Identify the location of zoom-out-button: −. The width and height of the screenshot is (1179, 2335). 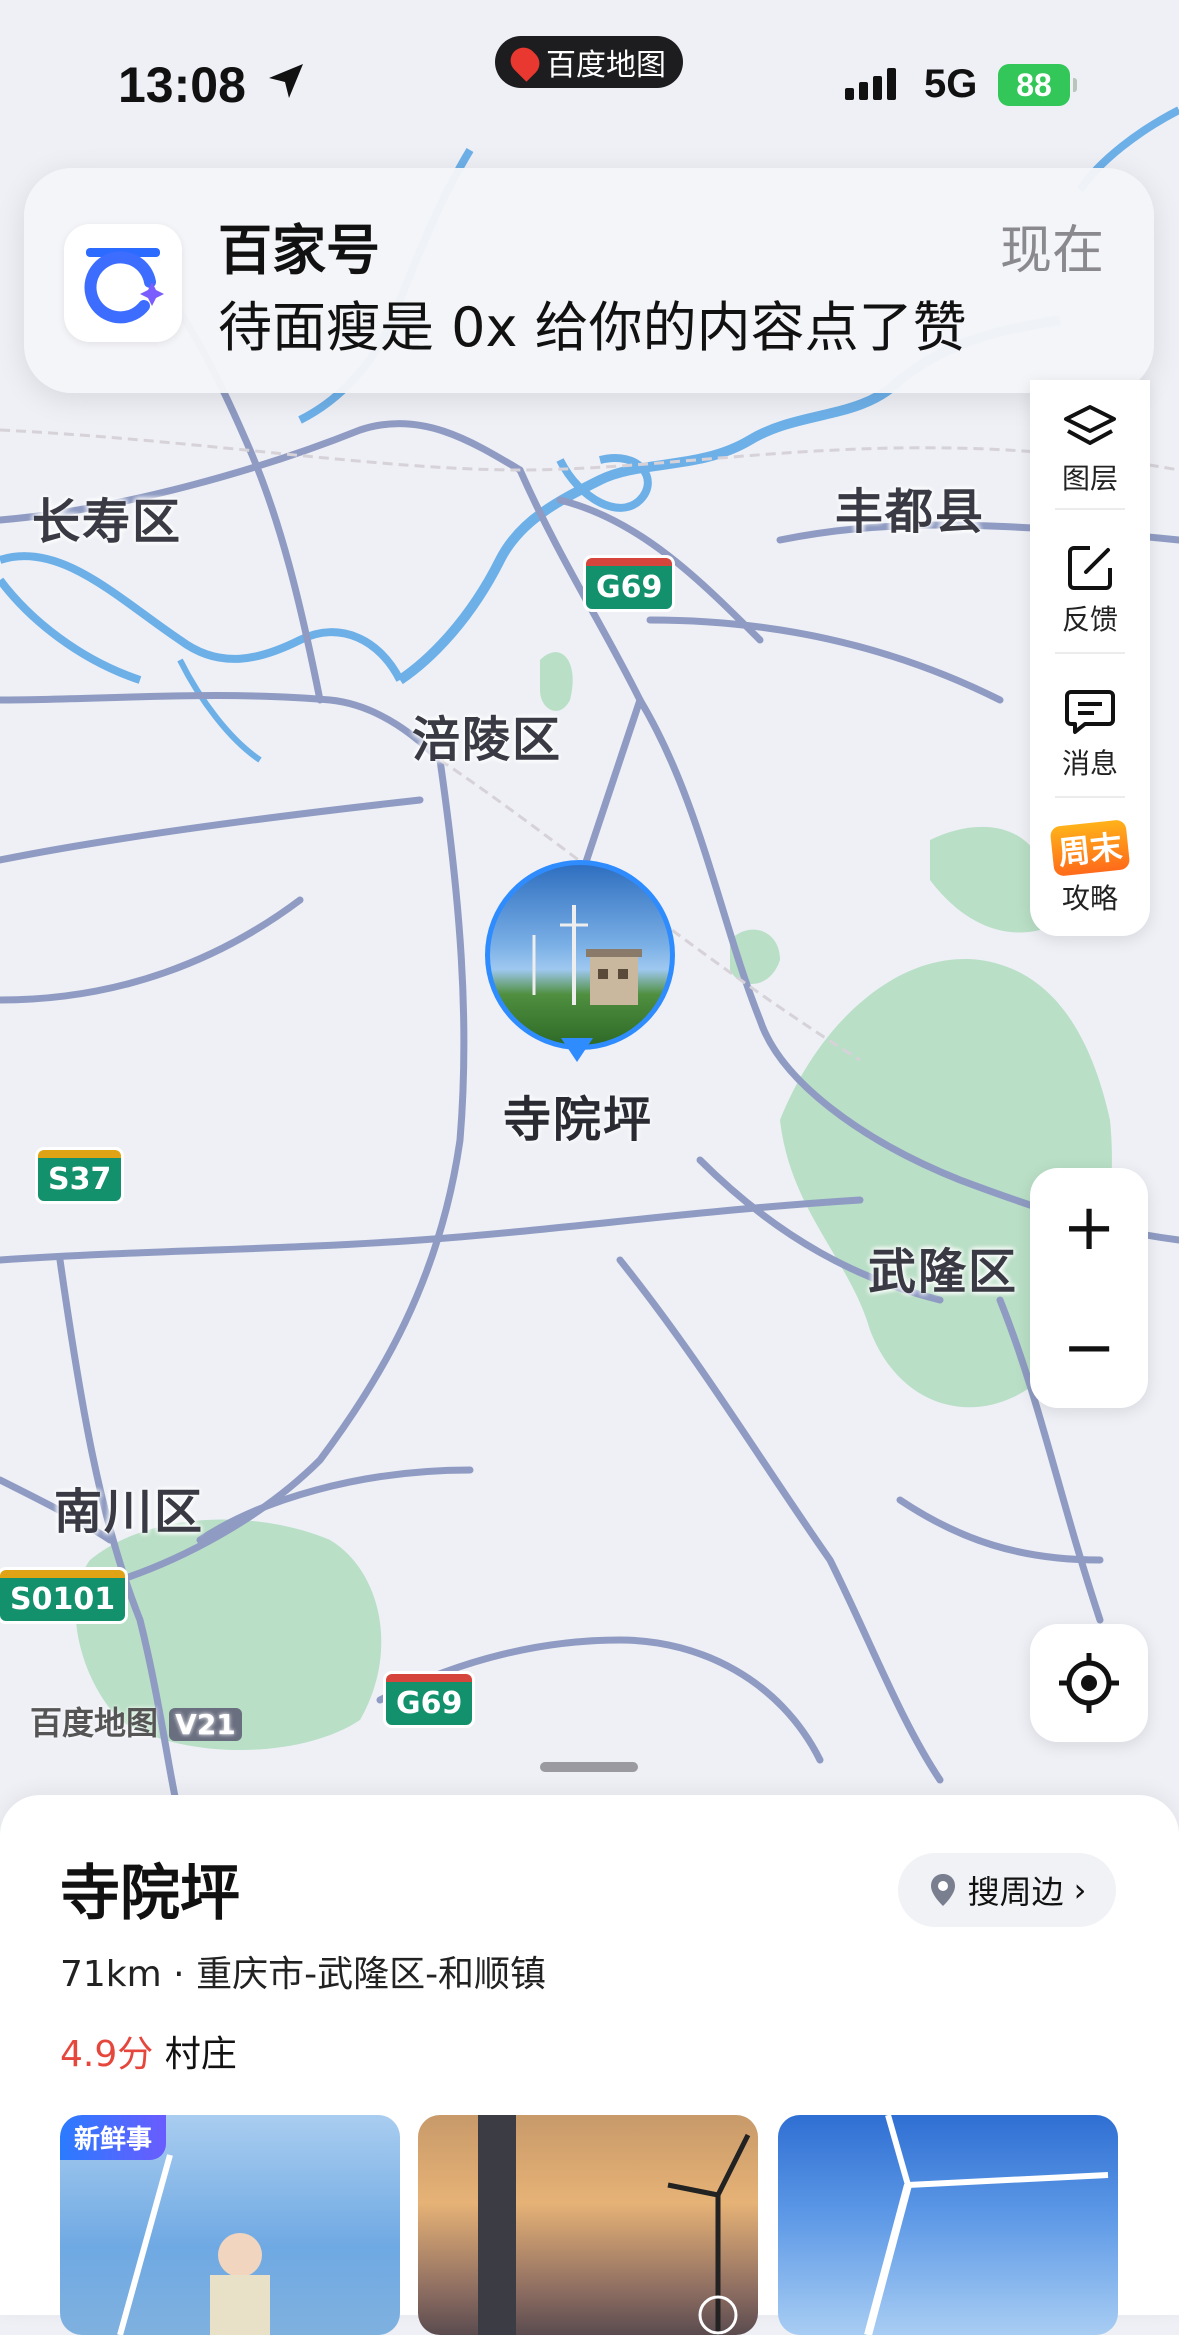
(1089, 1348).